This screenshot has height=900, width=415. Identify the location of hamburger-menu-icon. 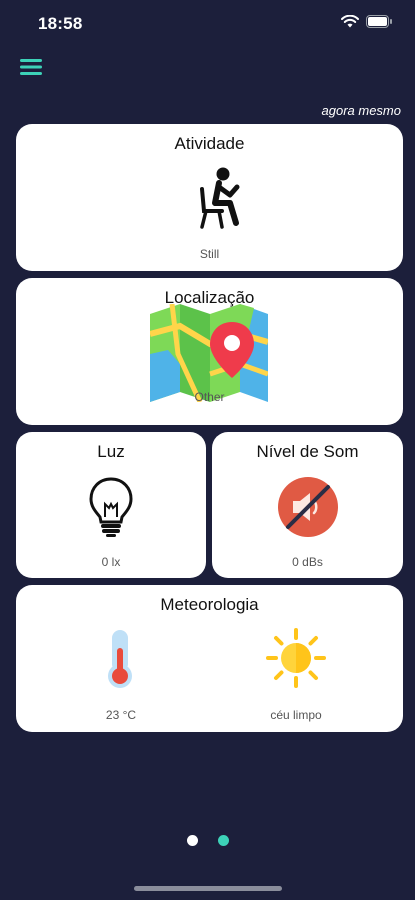
(31, 67).